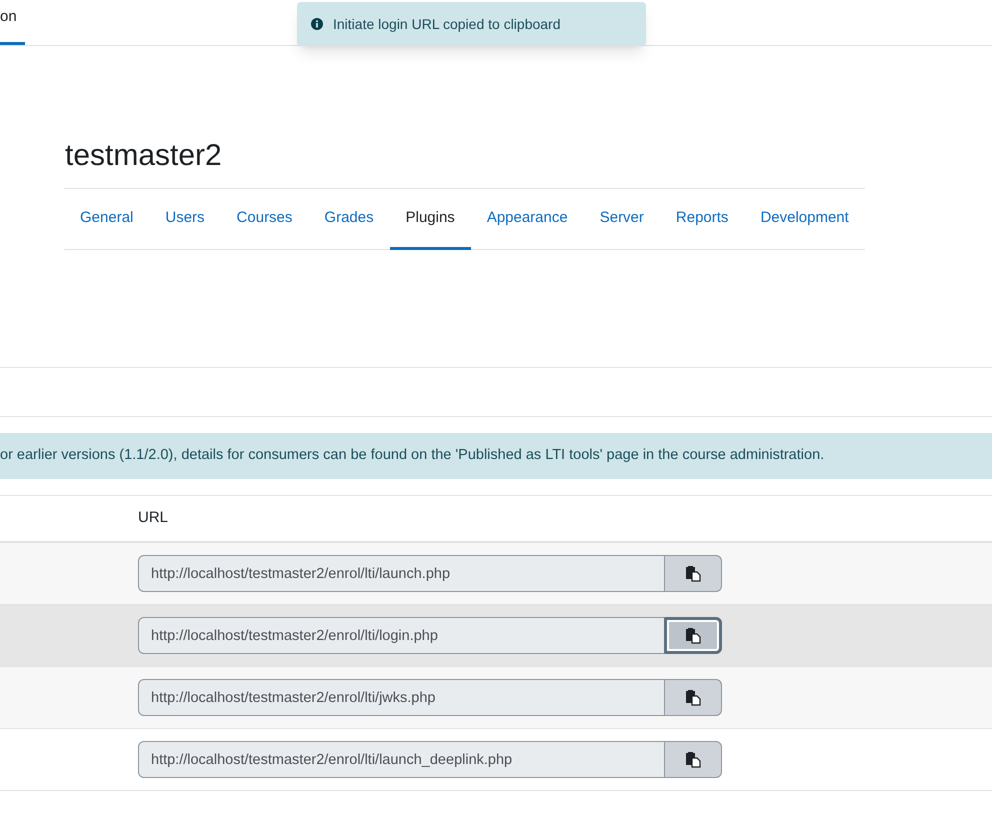 The height and width of the screenshot is (823, 992). What do you see at coordinates (430, 219) in the screenshot?
I see `nav-tab: Plugins` at bounding box center [430, 219].